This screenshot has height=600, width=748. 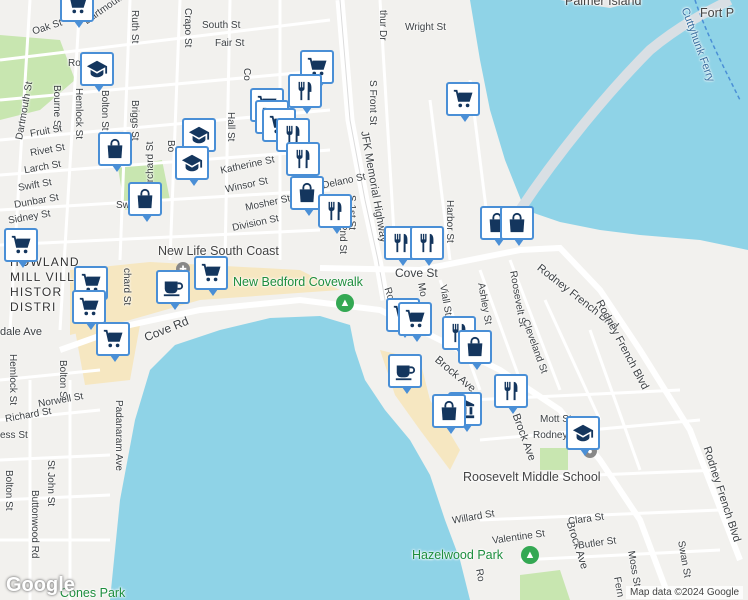 What do you see at coordinates (74, 63) in the screenshot?
I see `street-ro-st: Ro` at bounding box center [74, 63].